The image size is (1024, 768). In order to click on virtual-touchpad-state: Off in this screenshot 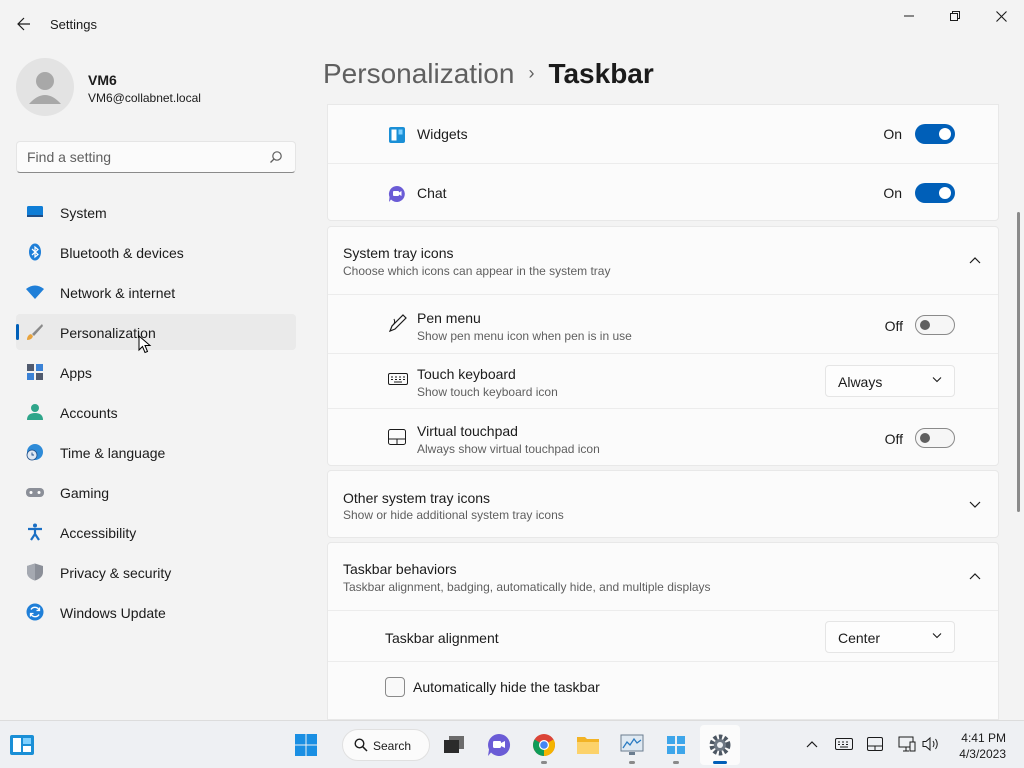, I will do `click(893, 439)`.